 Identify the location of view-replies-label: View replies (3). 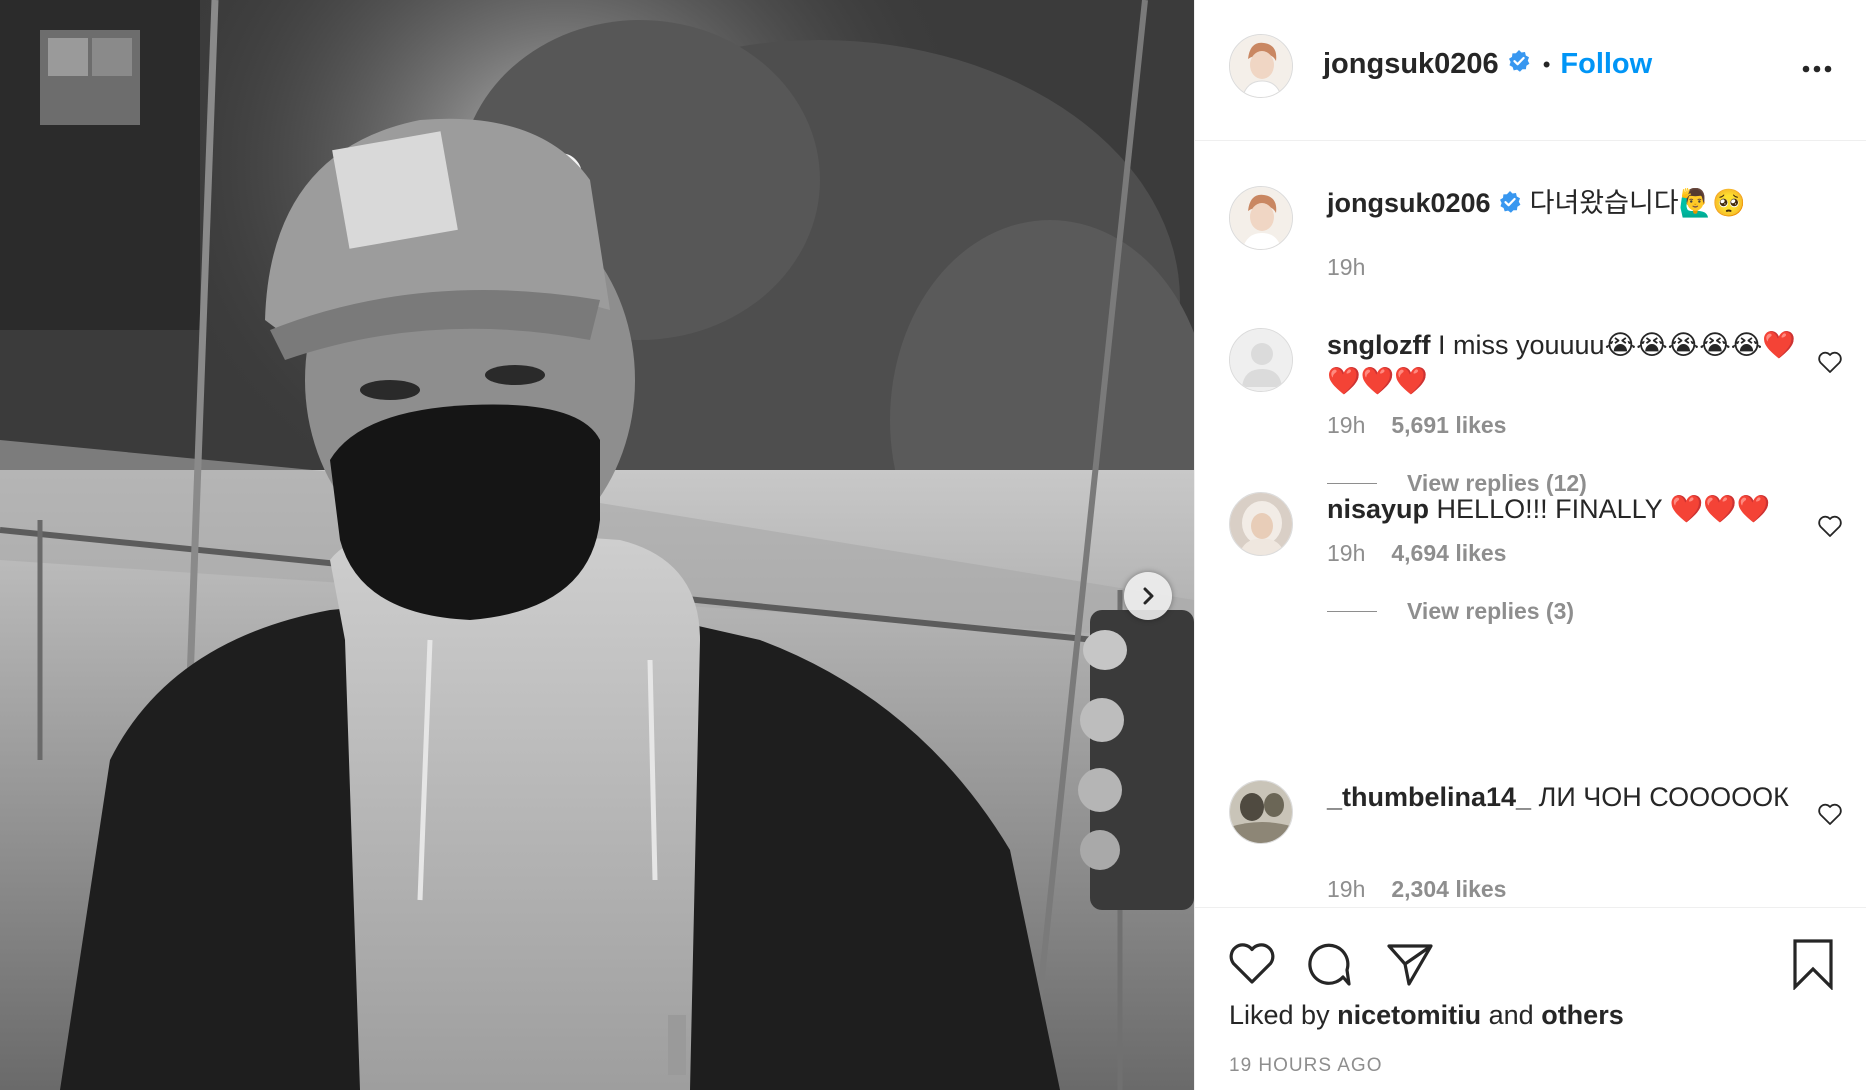
(1491, 611).